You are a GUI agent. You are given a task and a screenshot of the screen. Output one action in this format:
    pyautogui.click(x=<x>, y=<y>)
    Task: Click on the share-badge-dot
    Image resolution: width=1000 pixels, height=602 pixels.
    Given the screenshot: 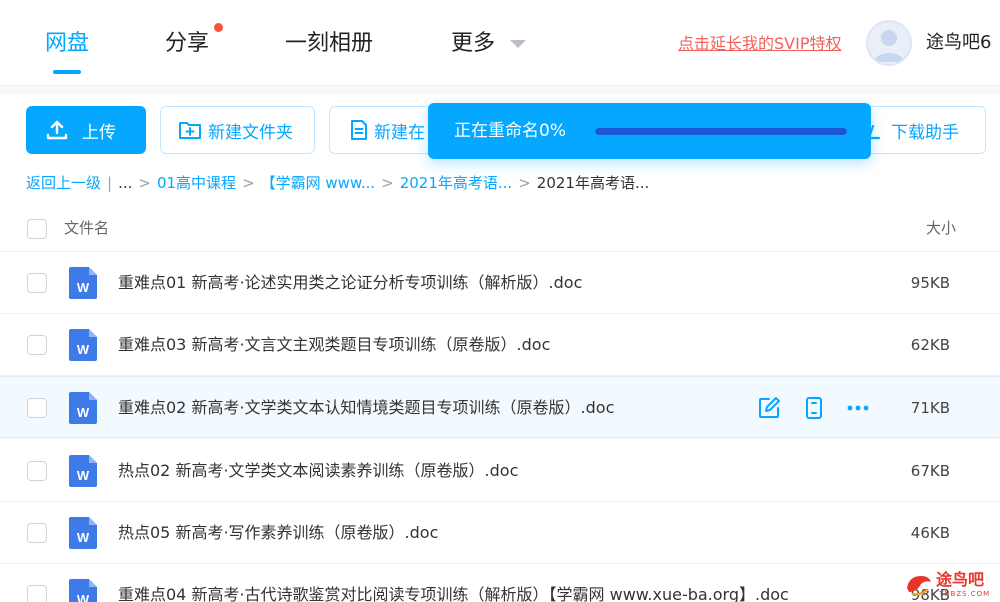 What is the action you would take?
    pyautogui.click(x=218, y=27)
    